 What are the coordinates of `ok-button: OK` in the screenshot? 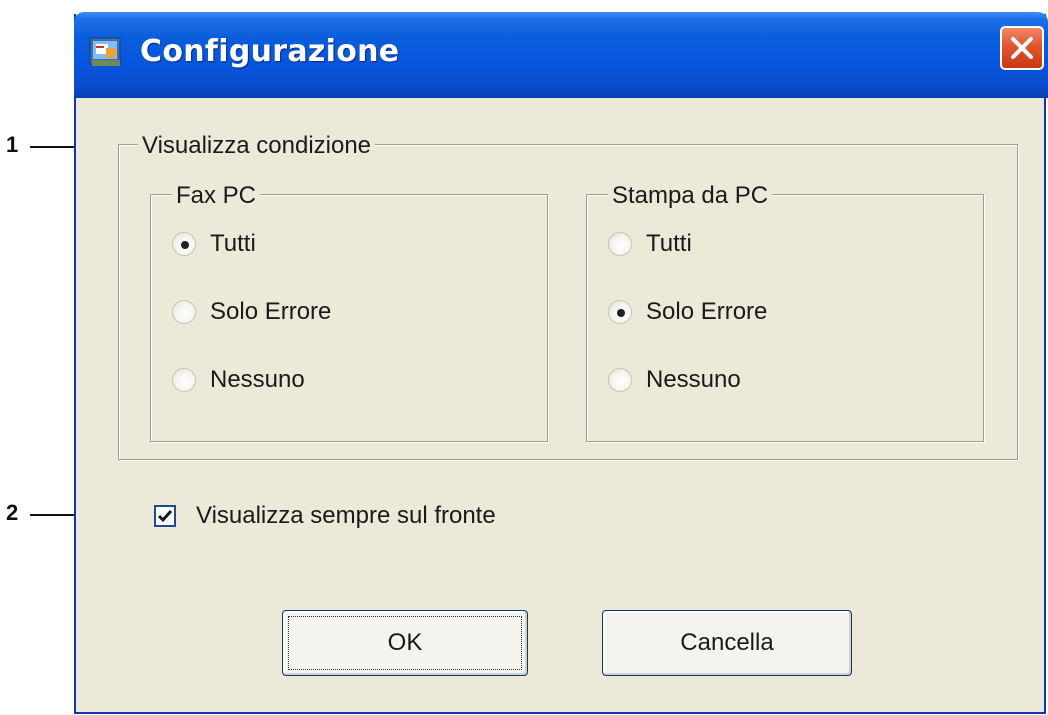 It's located at (405, 643).